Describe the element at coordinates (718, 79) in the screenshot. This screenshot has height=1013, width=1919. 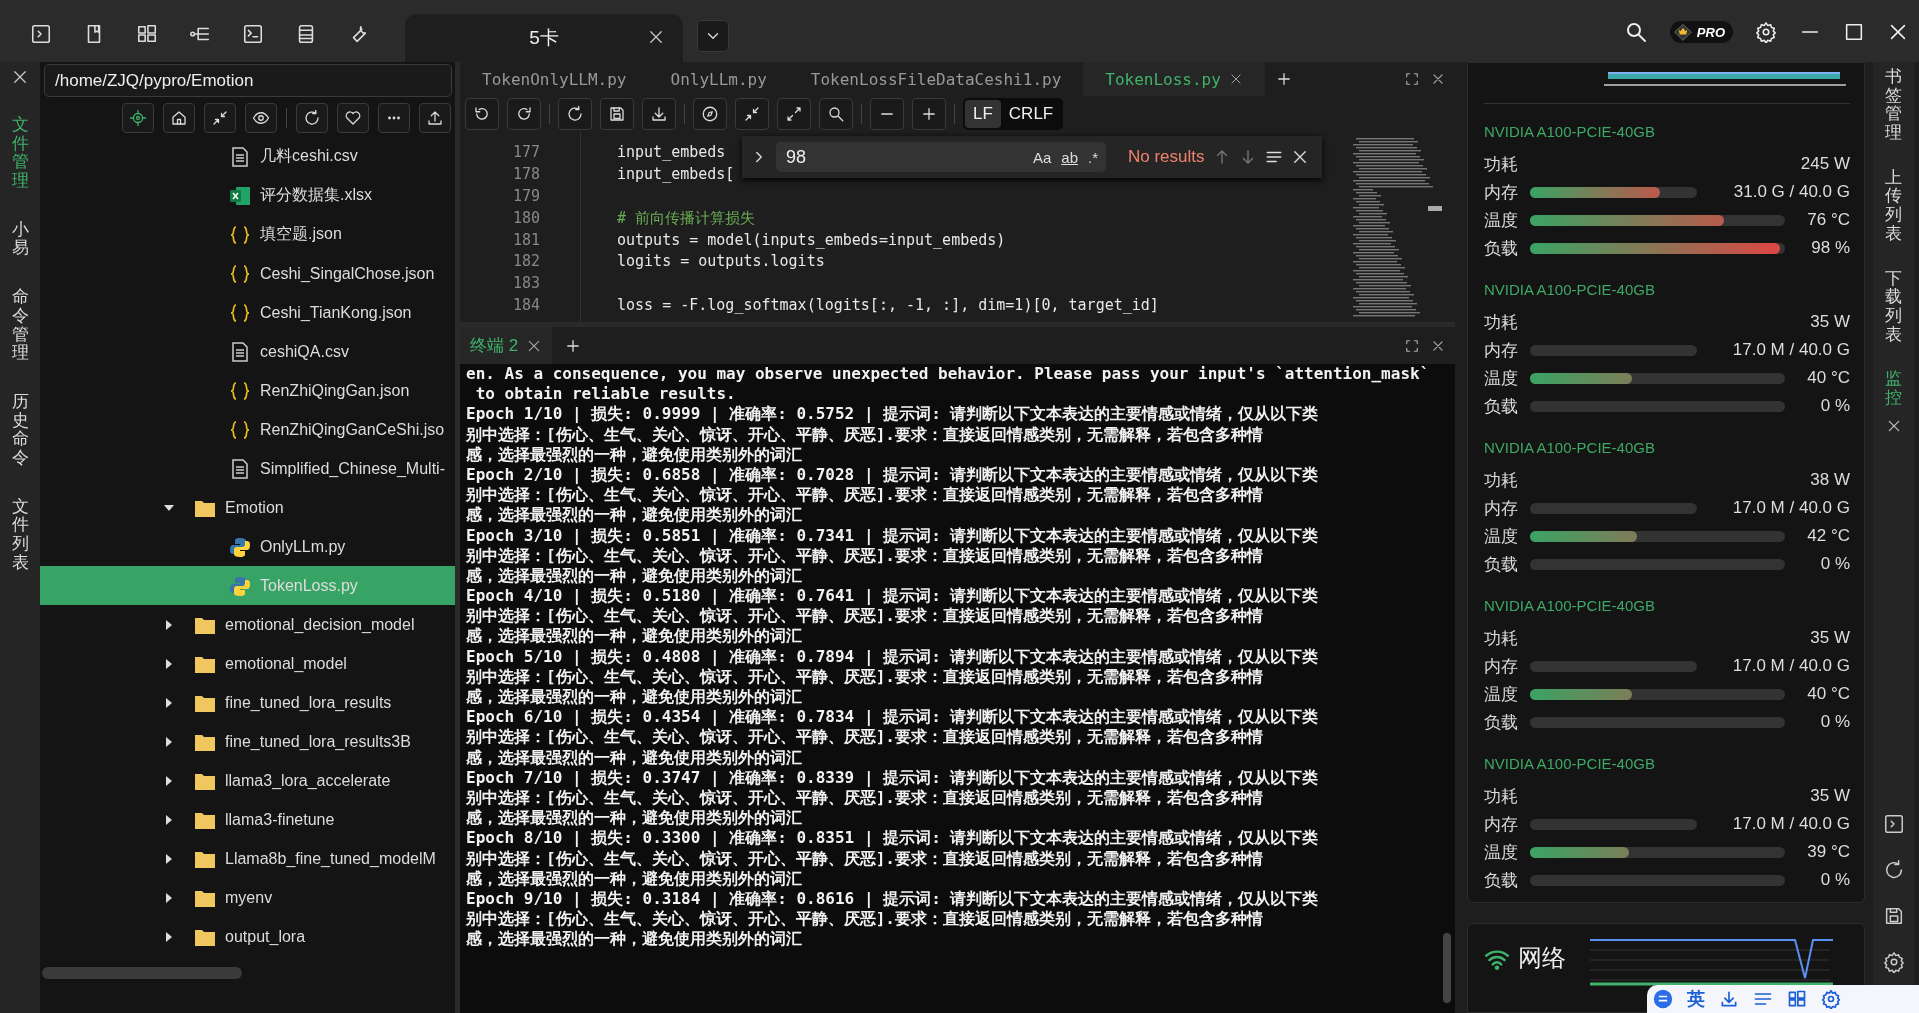
I see `editor-tab: OnlyLLm.py` at that location.